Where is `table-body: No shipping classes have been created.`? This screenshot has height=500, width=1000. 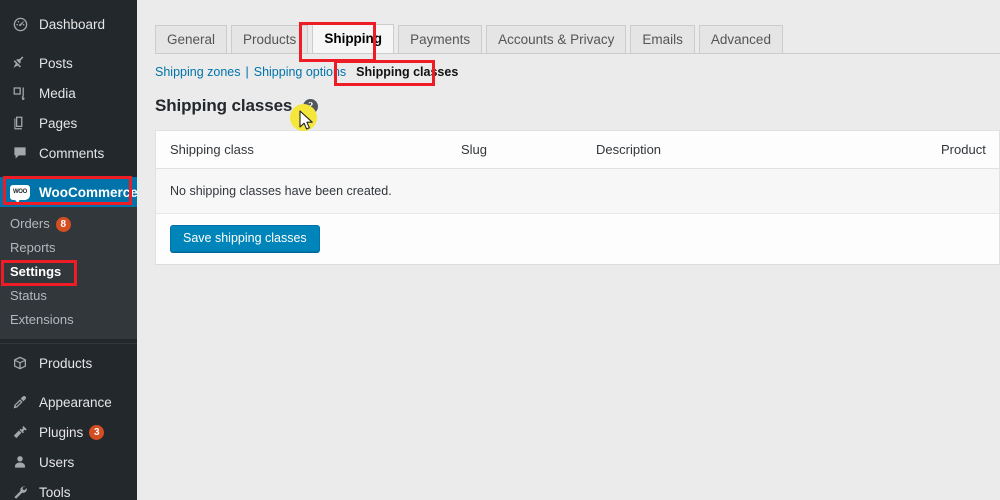
table-body: No shipping classes have been created. is located at coordinates (577, 191).